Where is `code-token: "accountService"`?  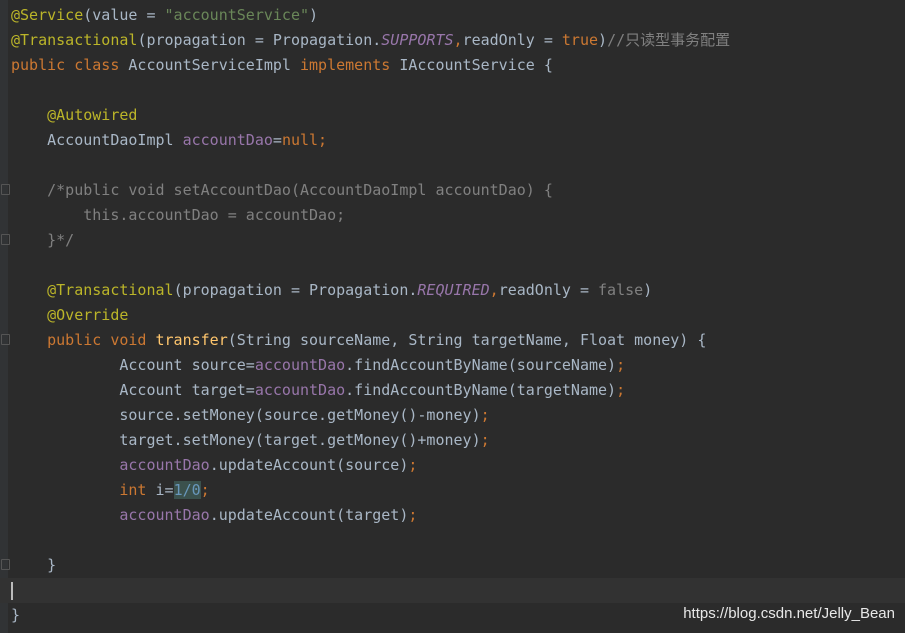
code-token: "accountService" is located at coordinates (237, 15).